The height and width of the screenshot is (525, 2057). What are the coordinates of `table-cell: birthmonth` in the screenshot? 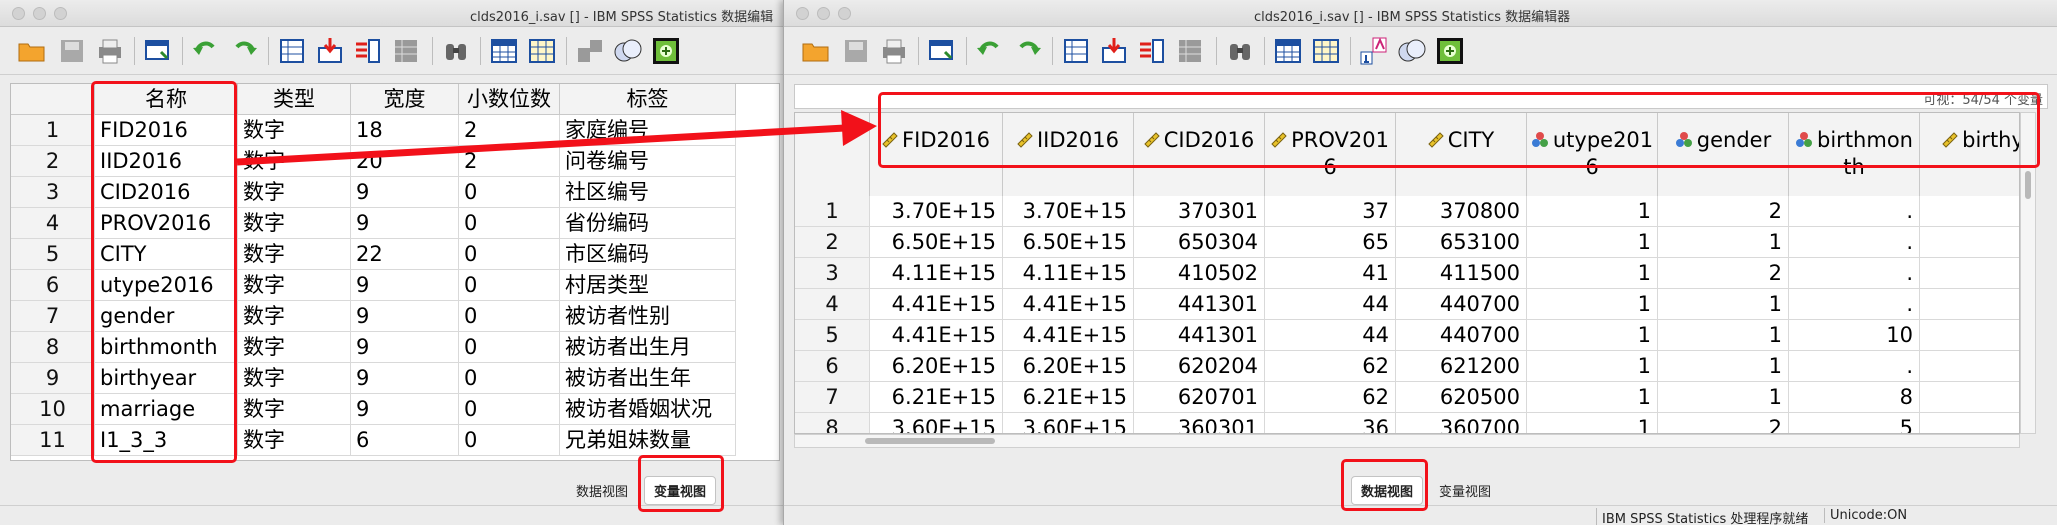 It's located at (166, 347).